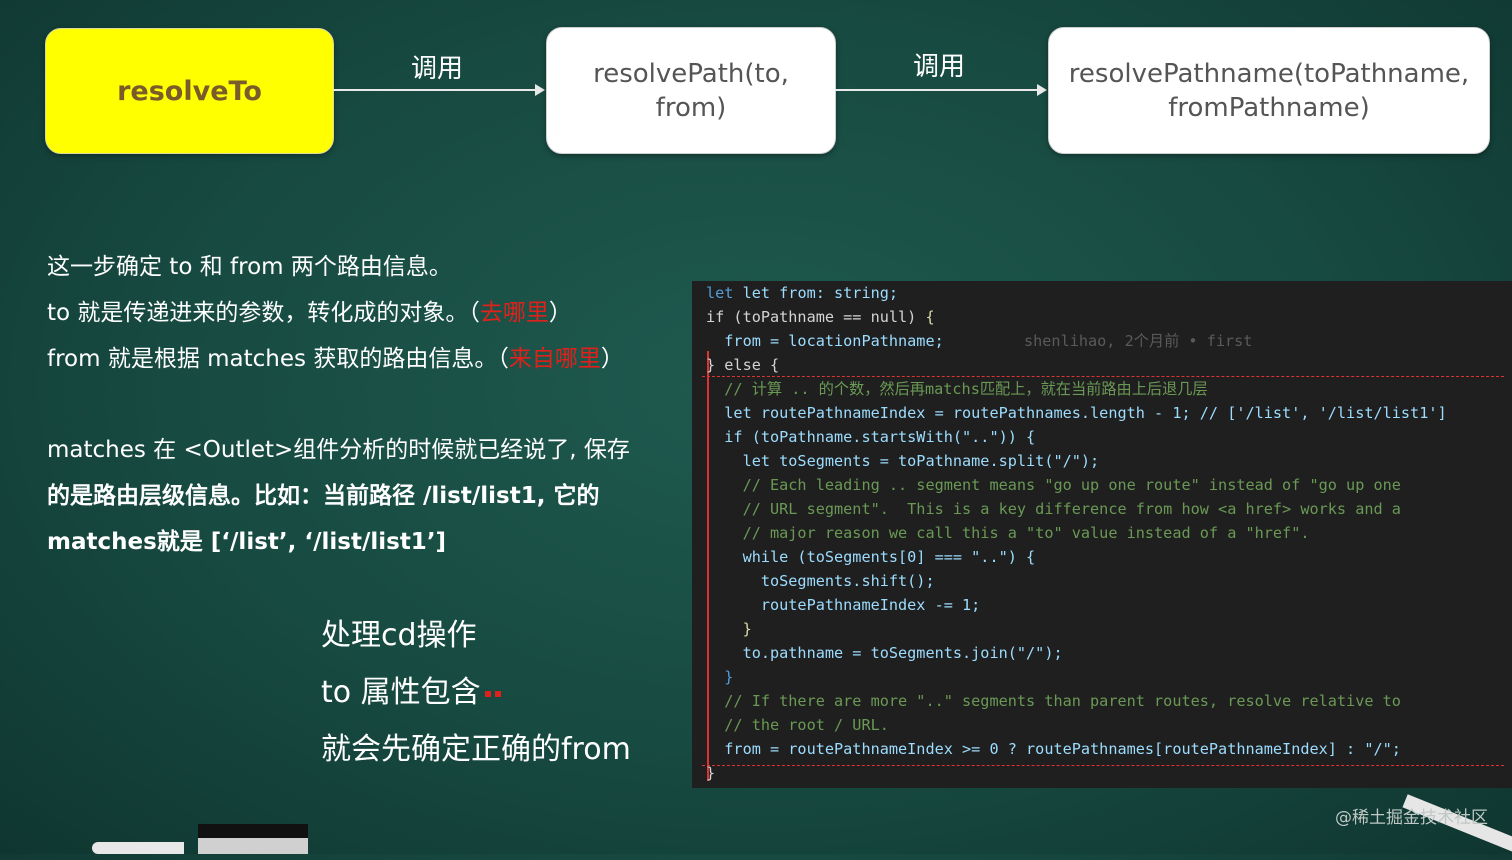 The height and width of the screenshot is (860, 1512). What do you see at coordinates (720, 677) in the screenshot?
I see `code-line-17: }` at bounding box center [720, 677].